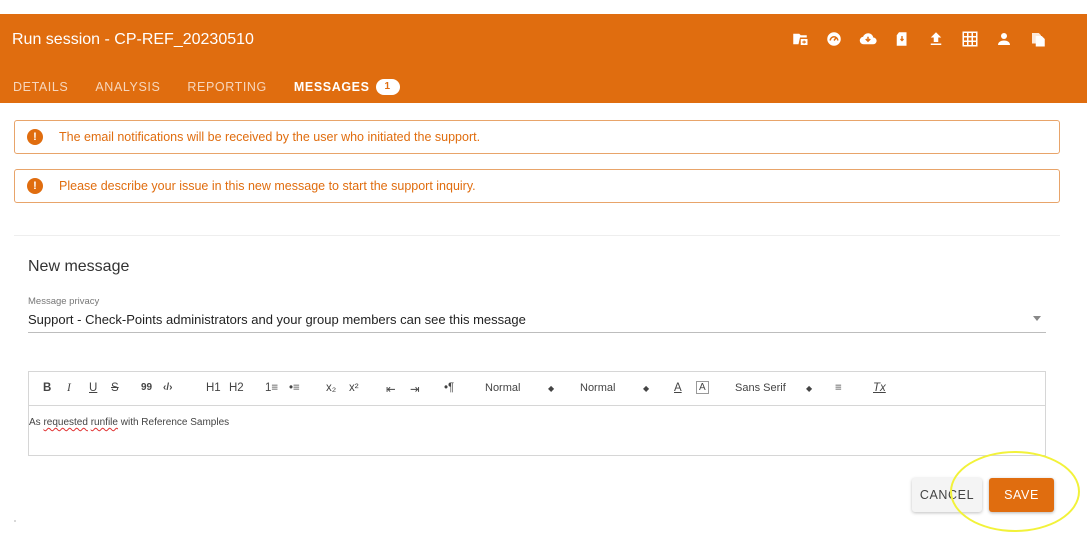 Image resolution: width=1087 pixels, height=534 pixels. Describe the element at coordinates (236, 388) in the screenshot. I see `heading2-button: H2` at that location.